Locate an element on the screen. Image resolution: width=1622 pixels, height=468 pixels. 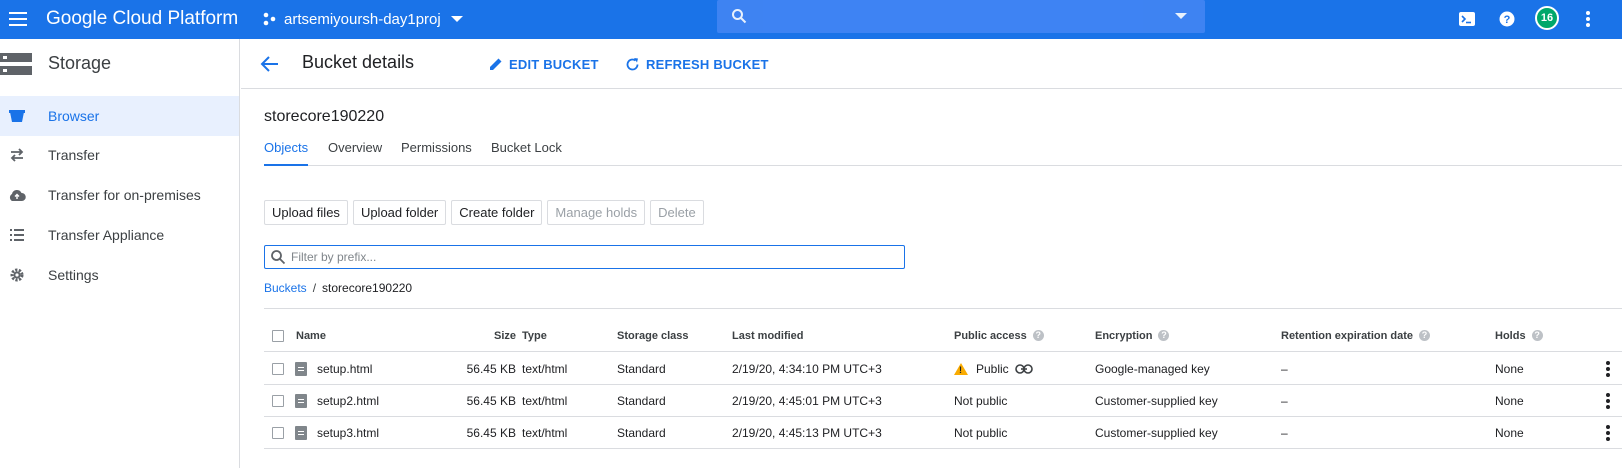
sidebar-item-label: Transfer is located at coordinates (74, 155).